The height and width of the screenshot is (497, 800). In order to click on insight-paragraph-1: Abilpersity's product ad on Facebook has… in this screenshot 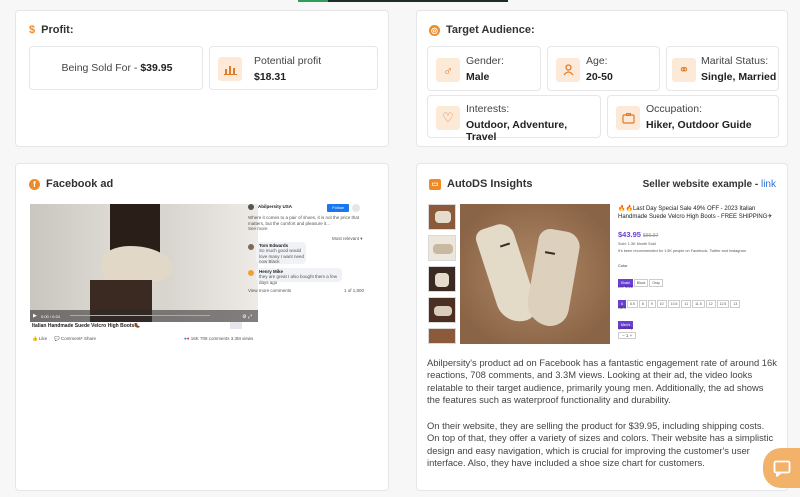, I will do `click(602, 381)`.